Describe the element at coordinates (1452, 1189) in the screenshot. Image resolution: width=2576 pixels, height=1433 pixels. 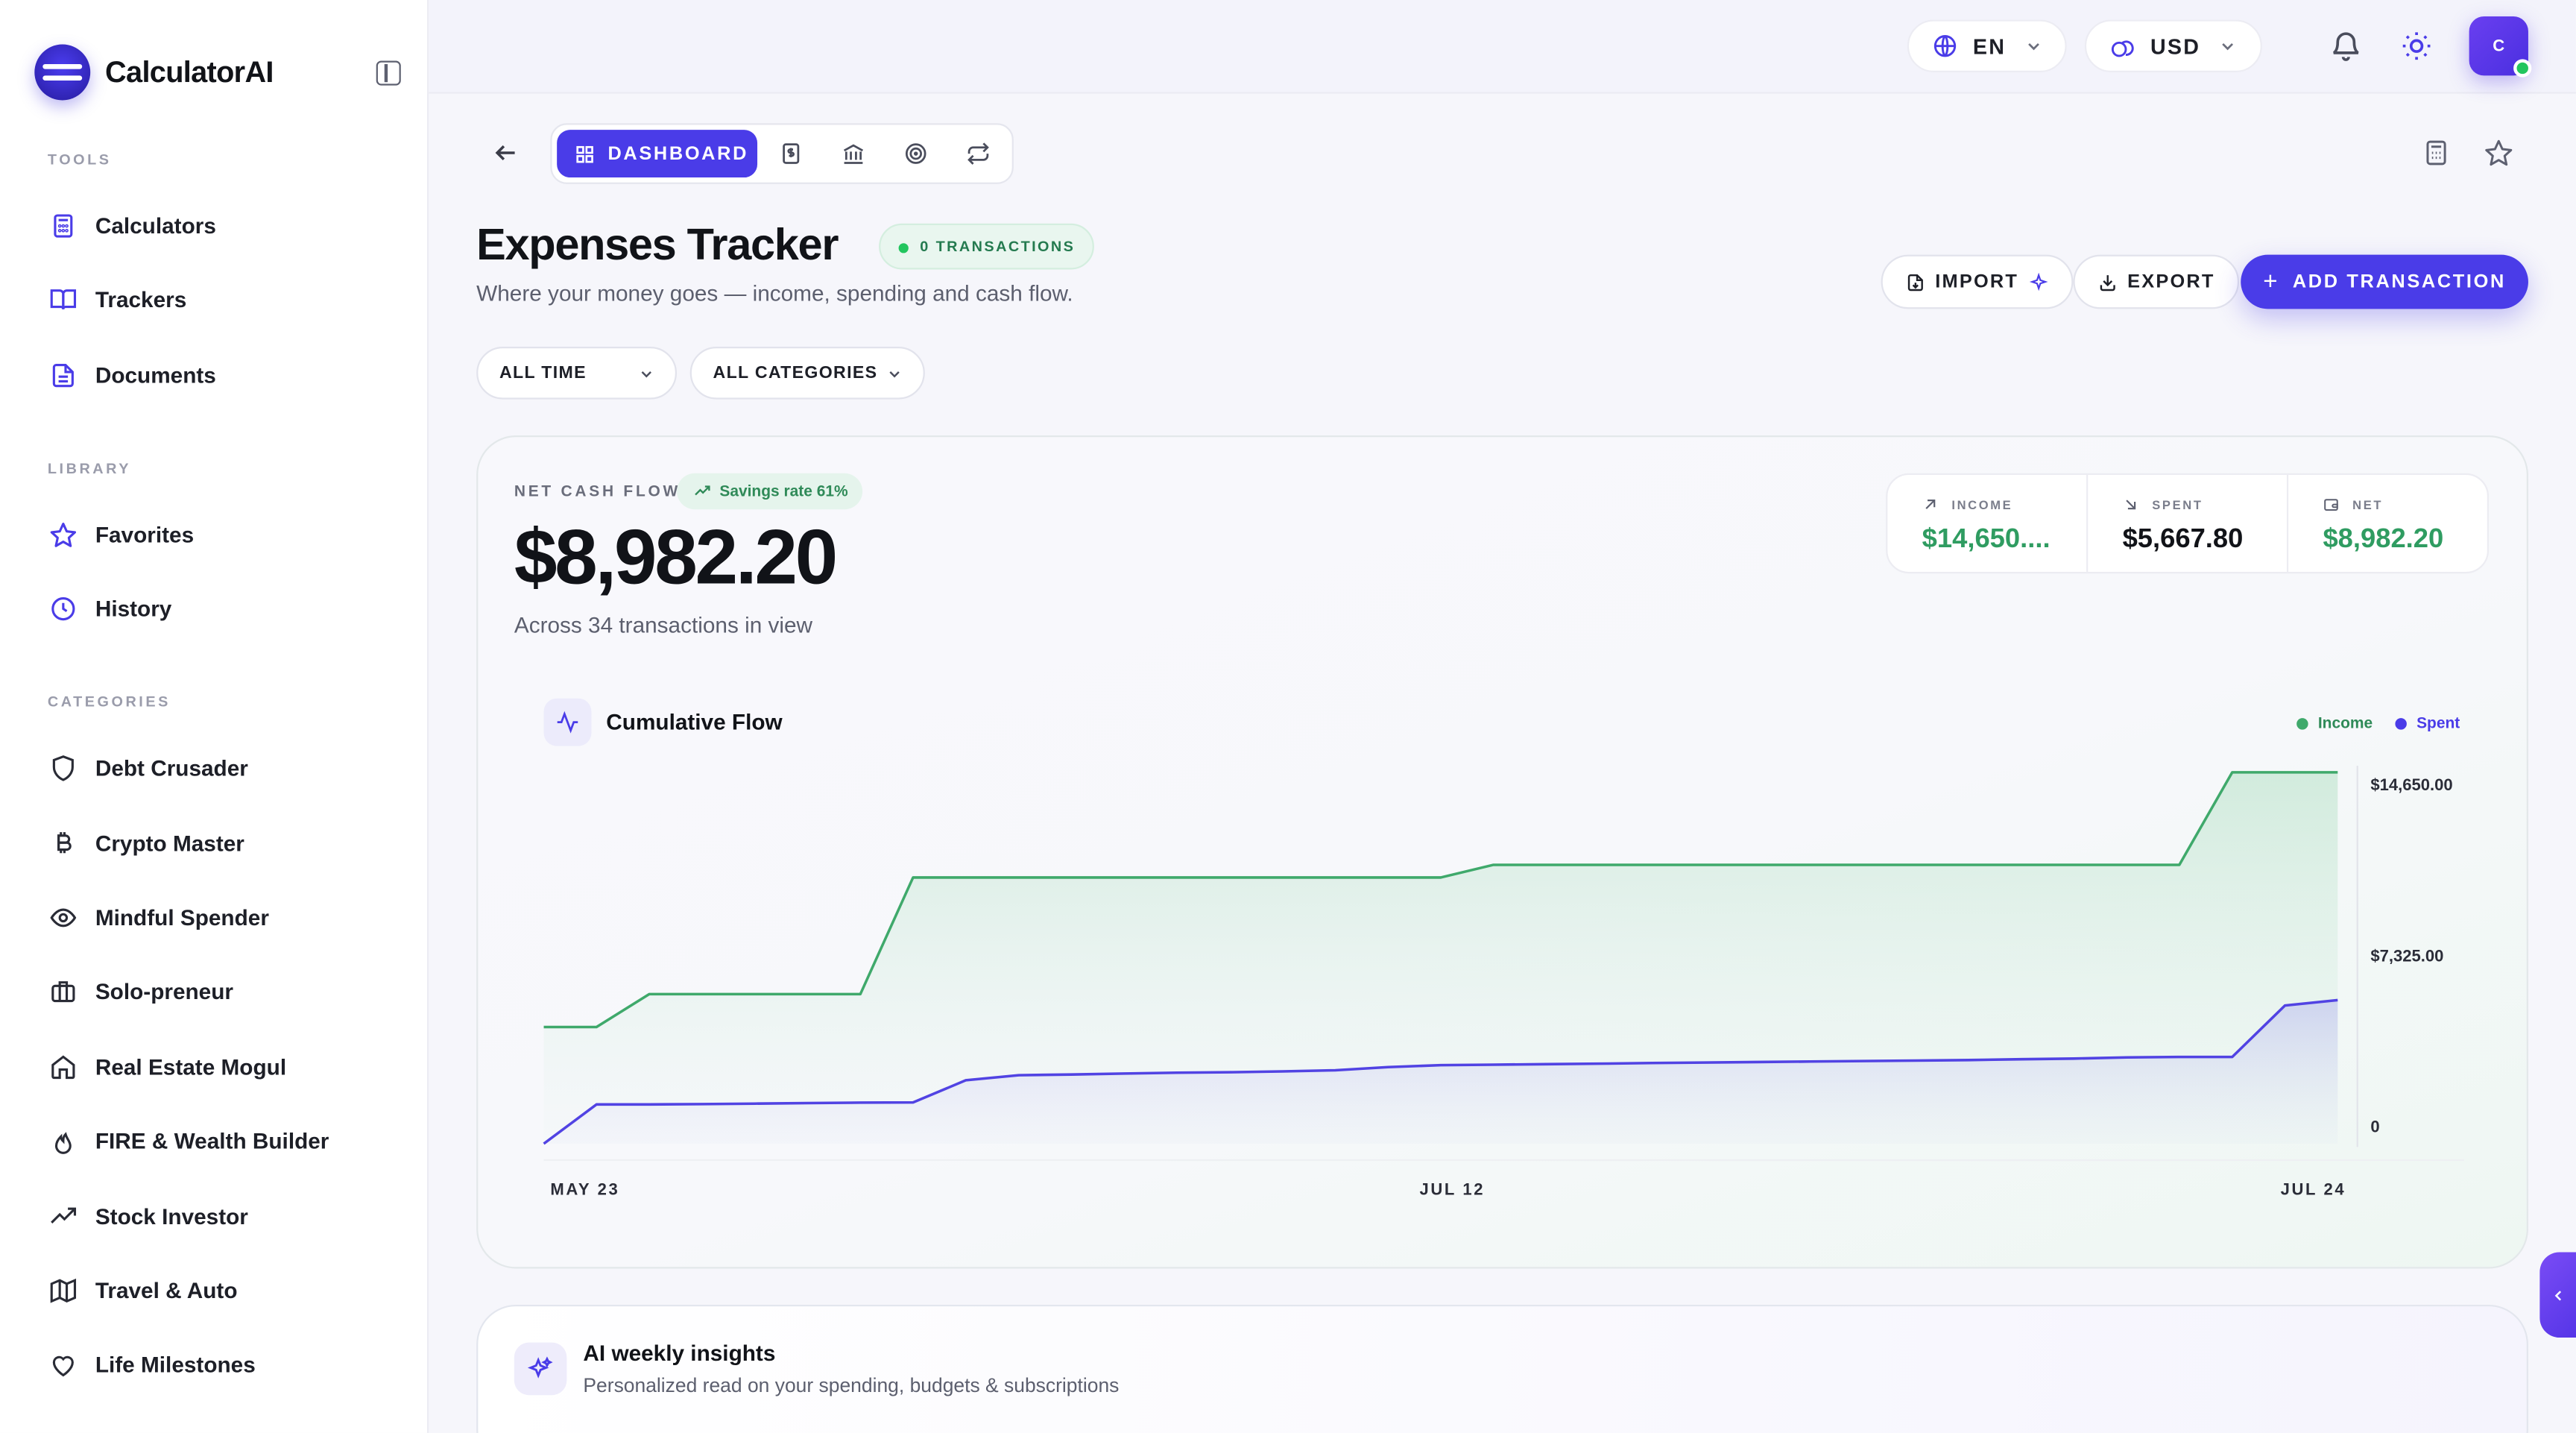
I see `x-tick-label: JUL 12` at that location.